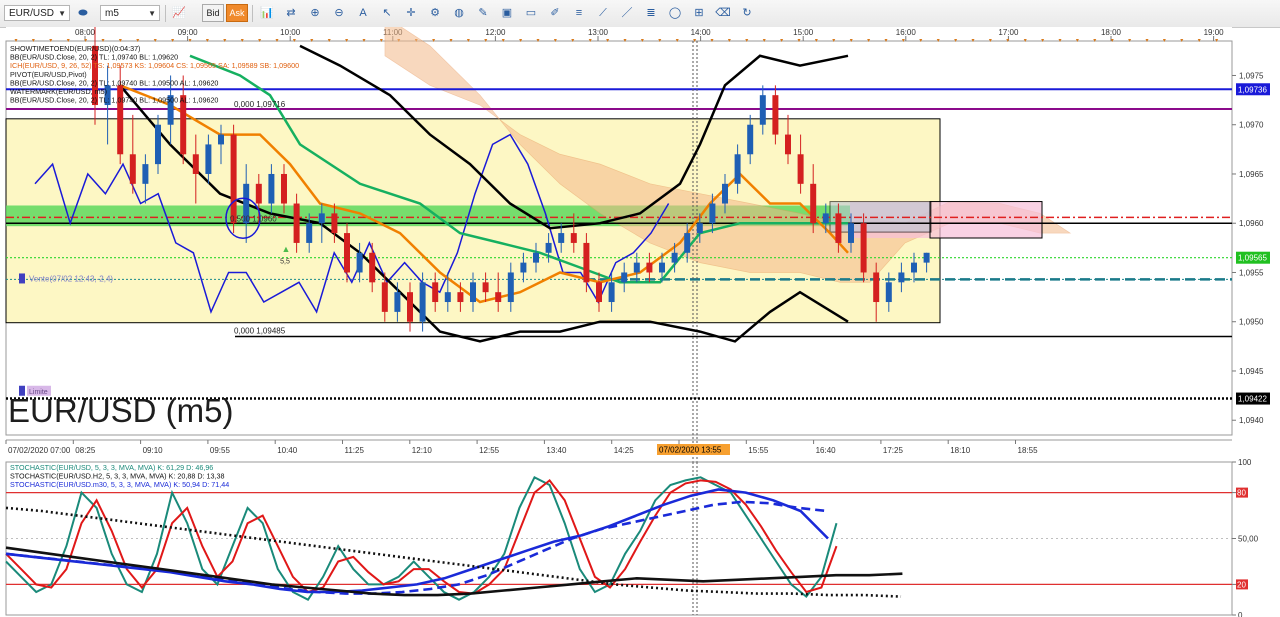 The height and width of the screenshot is (617, 1280). What do you see at coordinates (1251, 420) in the screenshot?
I see `y-tick-label: 1,0940` at bounding box center [1251, 420].